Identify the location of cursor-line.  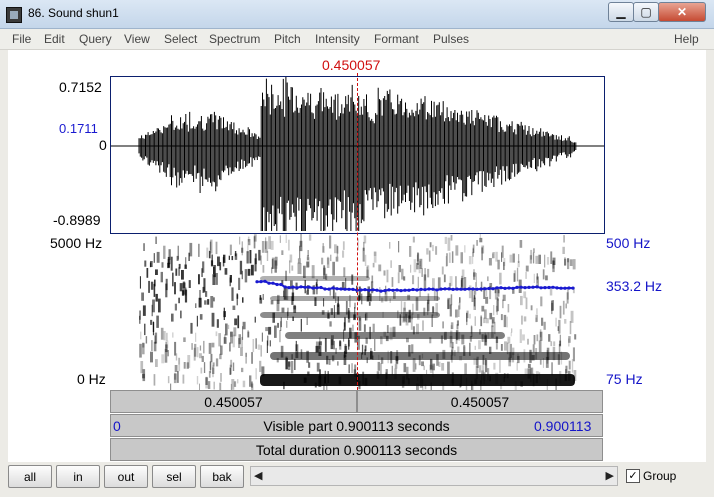
(357, 231).